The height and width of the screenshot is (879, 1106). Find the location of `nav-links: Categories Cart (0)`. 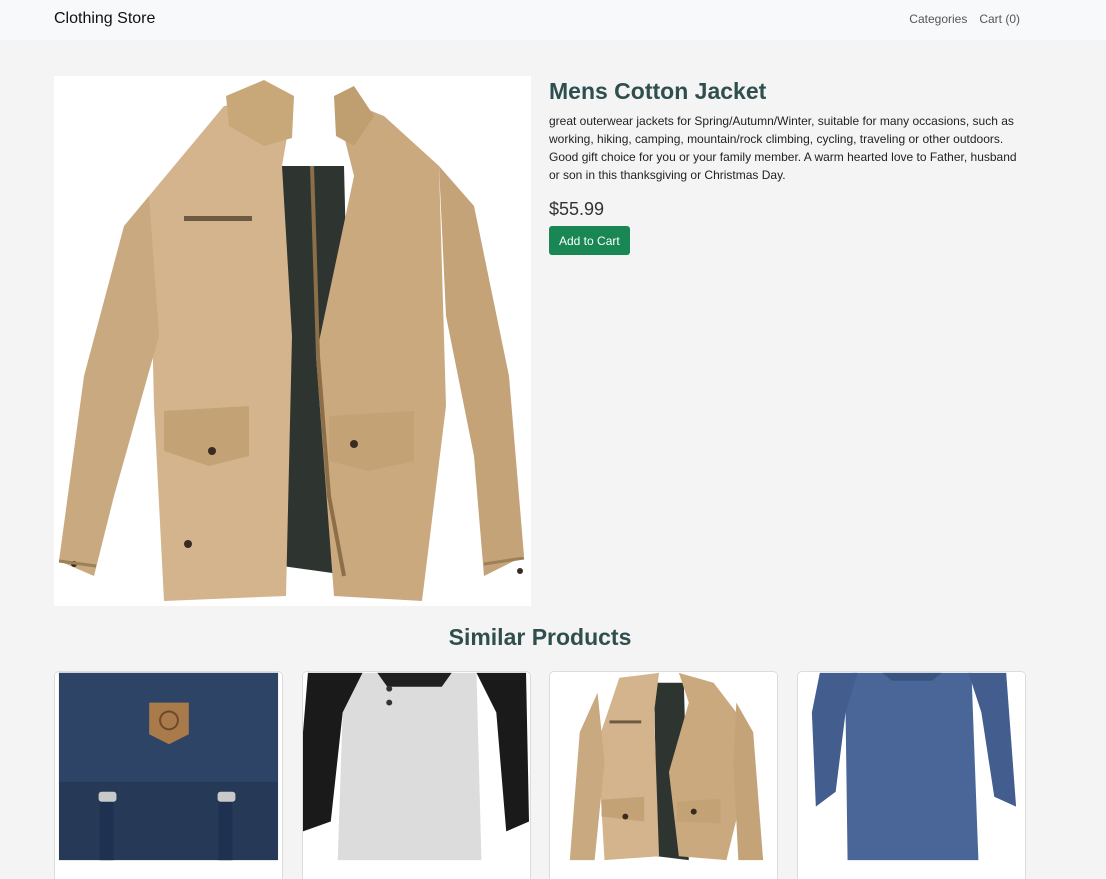

nav-links: Categories Cart (0) is located at coordinates (964, 19).